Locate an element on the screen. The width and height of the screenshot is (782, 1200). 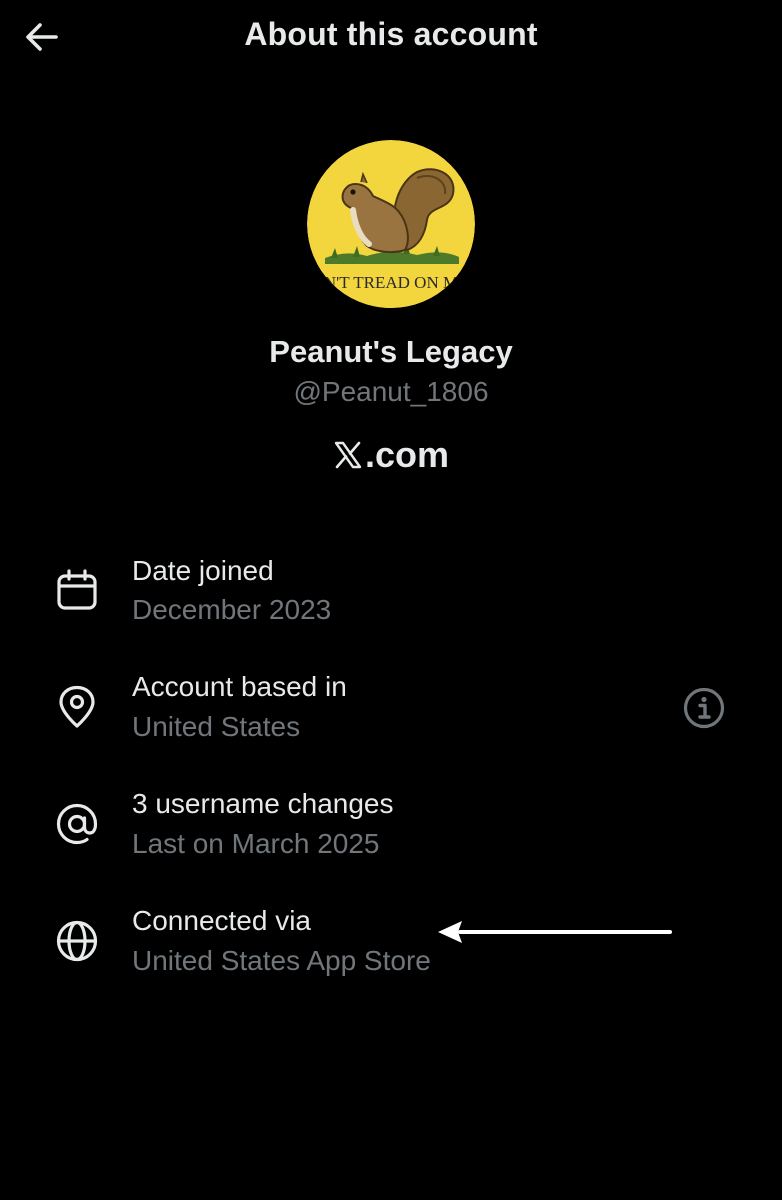
handle: @Peanut_1806 is located at coordinates (391, 391).